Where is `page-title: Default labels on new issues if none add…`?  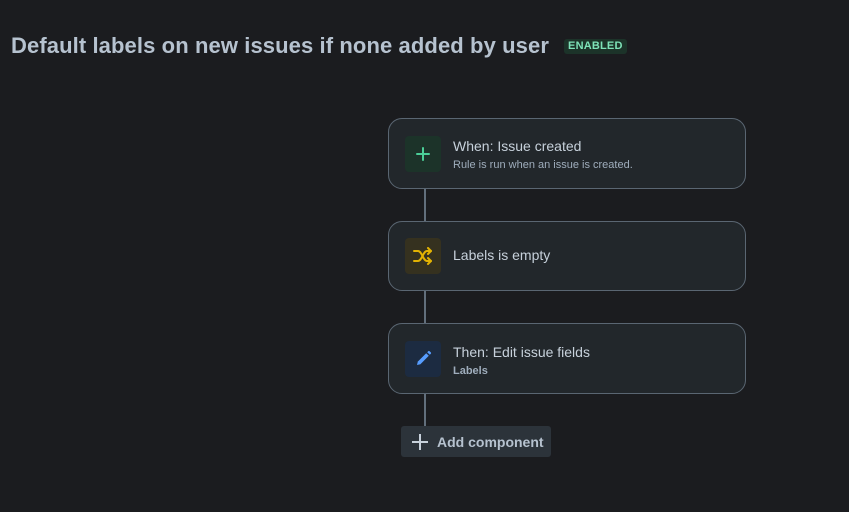 page-title: Default labels on new issues if none add… is located at coordinates (280, 45).